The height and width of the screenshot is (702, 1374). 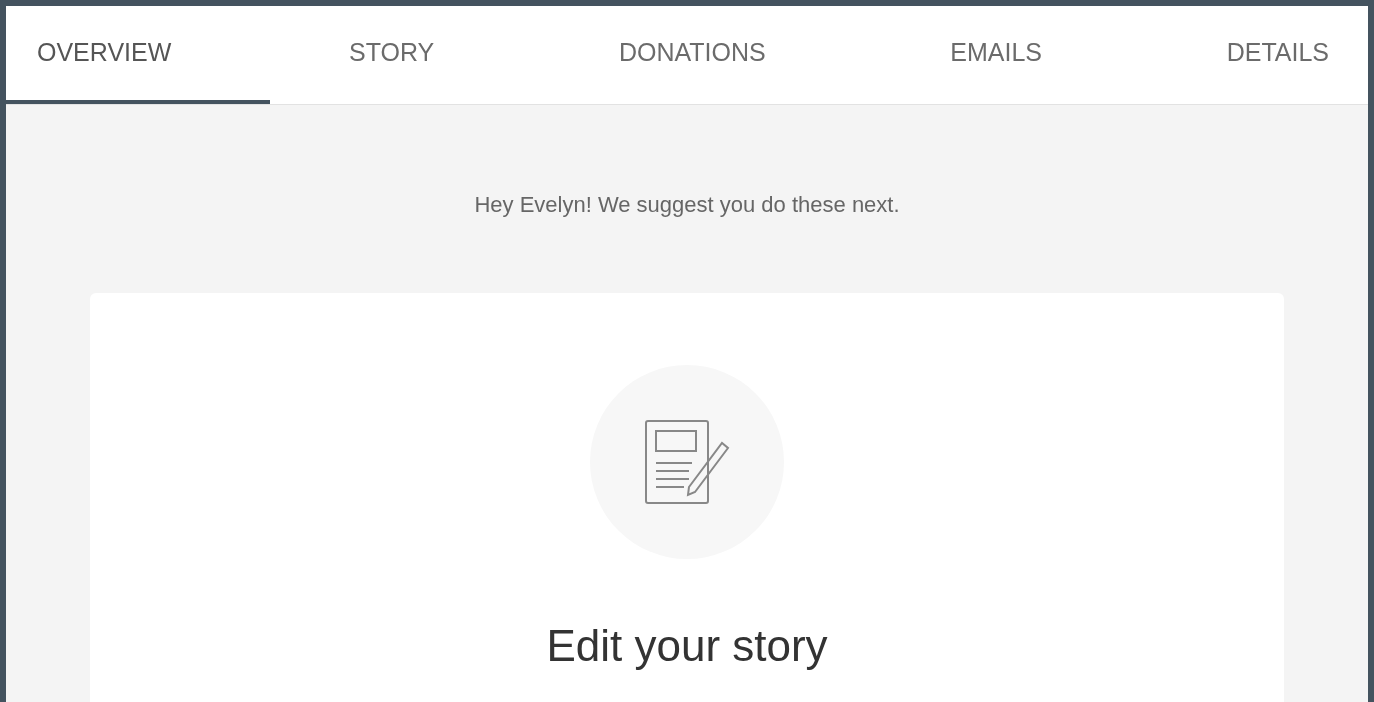 I want to click on tab: DETAILS, so click(x=1277, y=55).